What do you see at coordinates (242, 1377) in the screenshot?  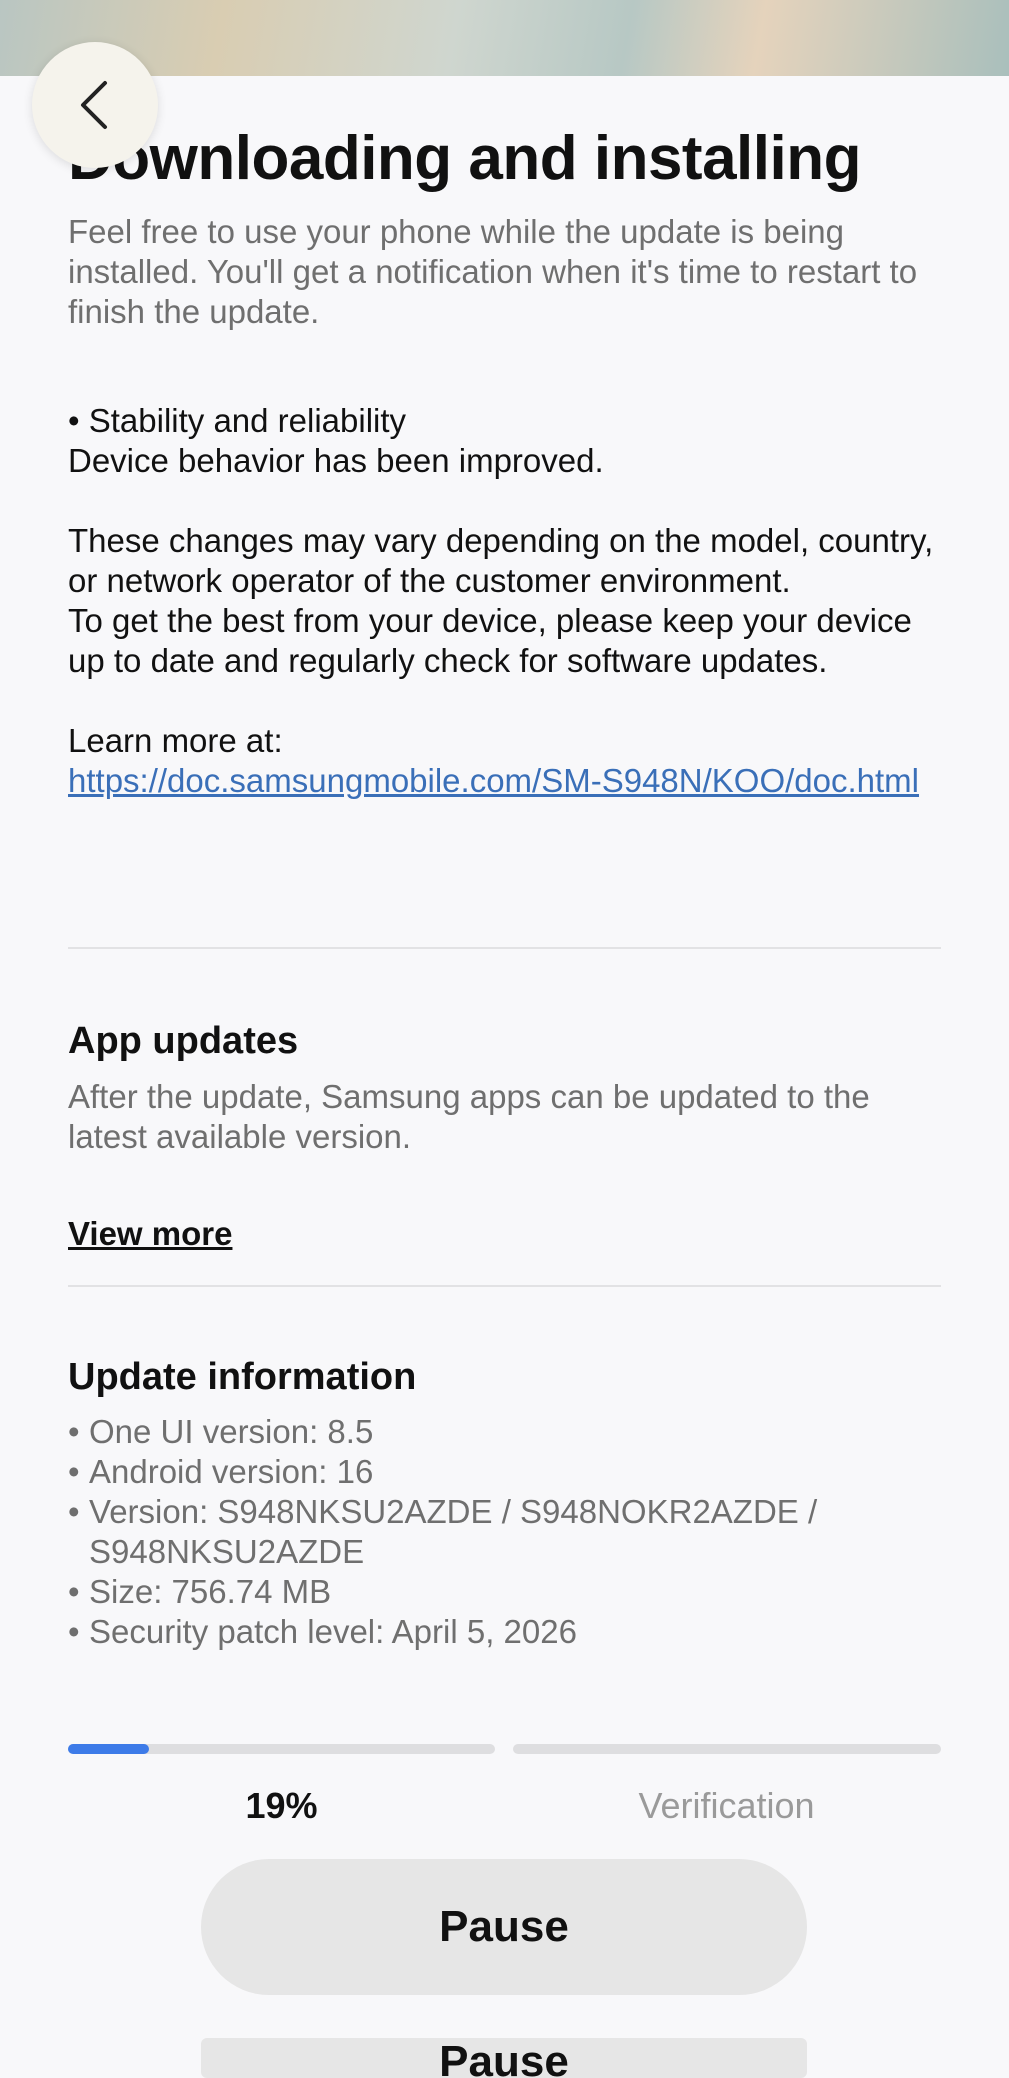 I see `update-info-title: Update information` at bounding box center [242, 1377].